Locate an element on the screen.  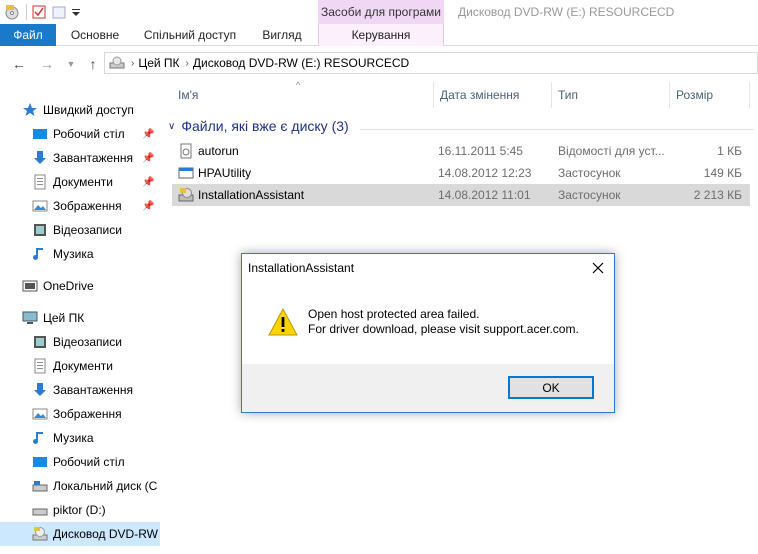
sidebar-item-videos: Відеозаписи is located at coordinates (80, 230).